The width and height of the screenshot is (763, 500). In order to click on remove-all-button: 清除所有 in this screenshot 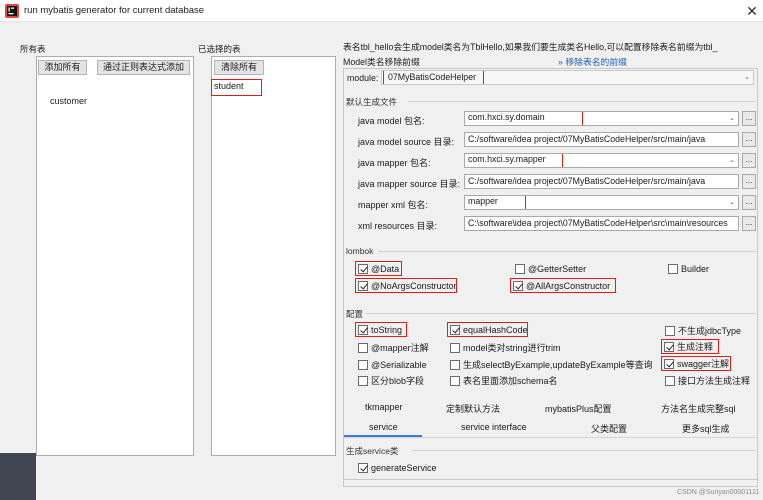, I will do `click(239, 67)`.